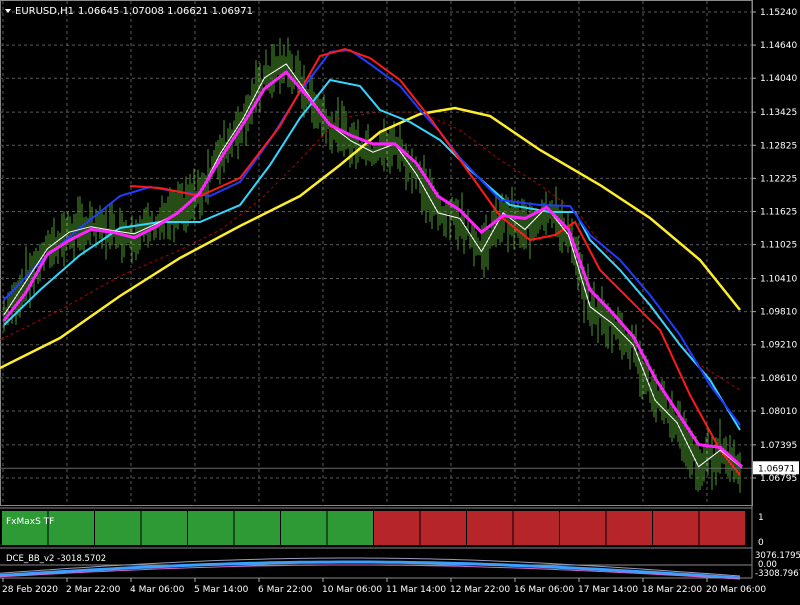 Image resolution: width=800 pixels, height=605 pixels. Describe the element at coordinates (480, 590) in the screenshot. I see `time-label: 12 Mar 22:00` at that location.